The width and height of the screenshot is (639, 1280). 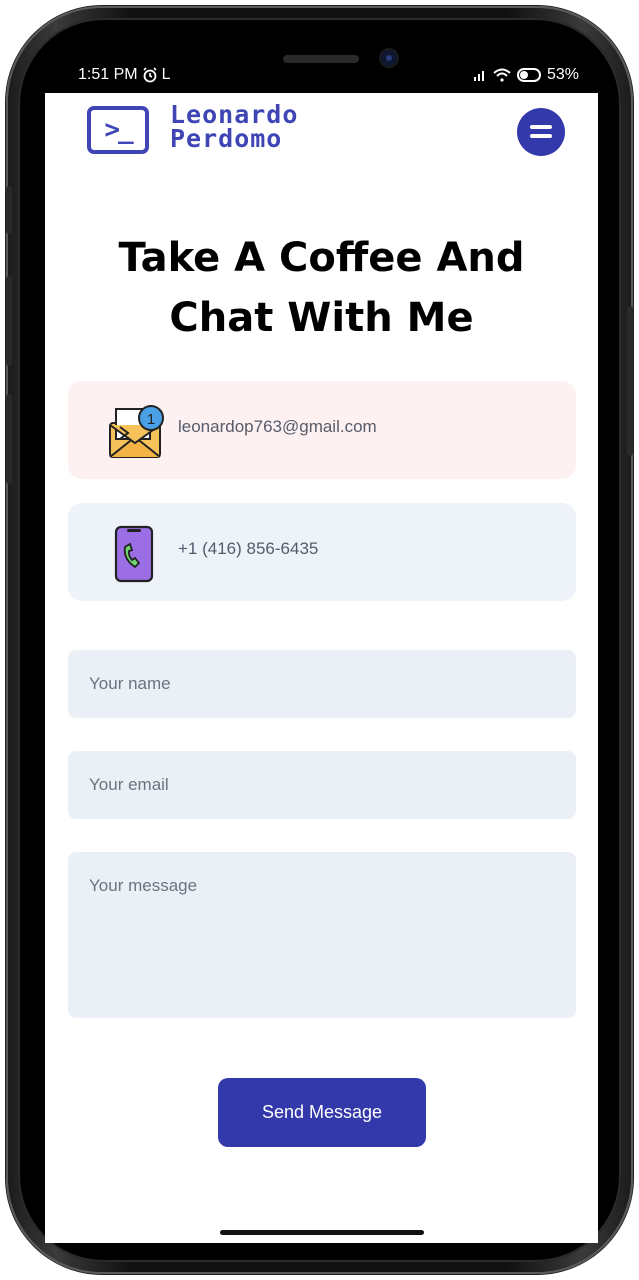 What do you see at coordinates (248, 549) in the screenshot?
I see `contact-phone: +1 (416) 856-6435` at bounding box center [248, 549].